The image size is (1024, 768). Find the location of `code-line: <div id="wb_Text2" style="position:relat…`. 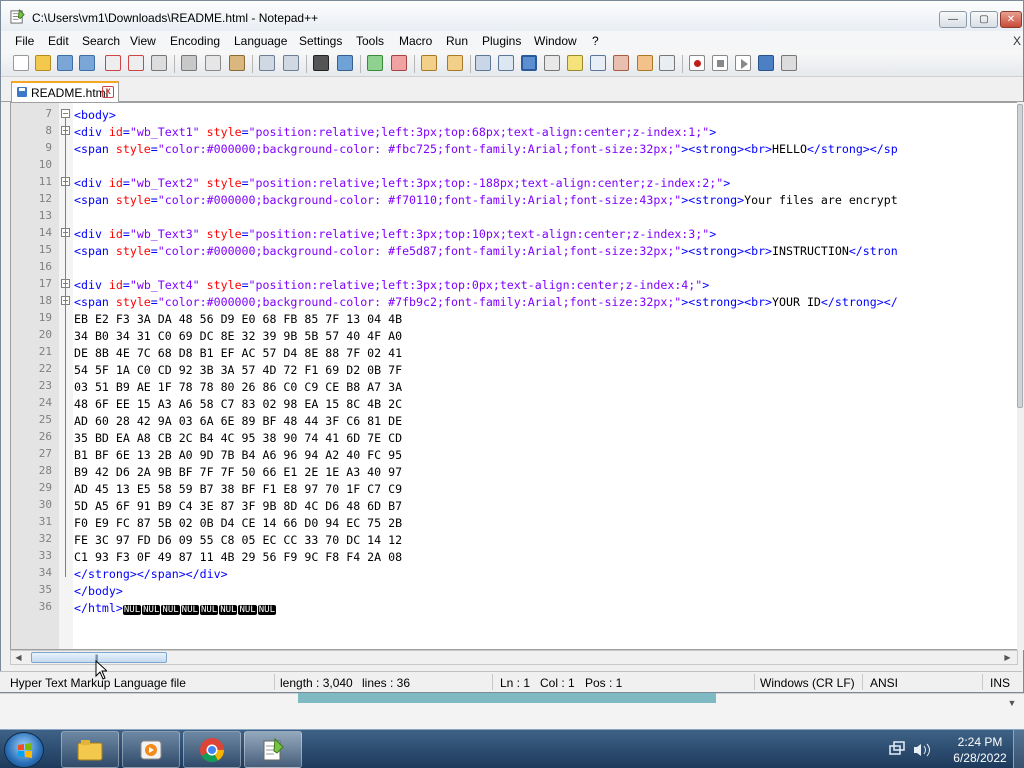

code-line: <div id="wb_Text2" style="position:relat… is located at coordinates (402, 183).